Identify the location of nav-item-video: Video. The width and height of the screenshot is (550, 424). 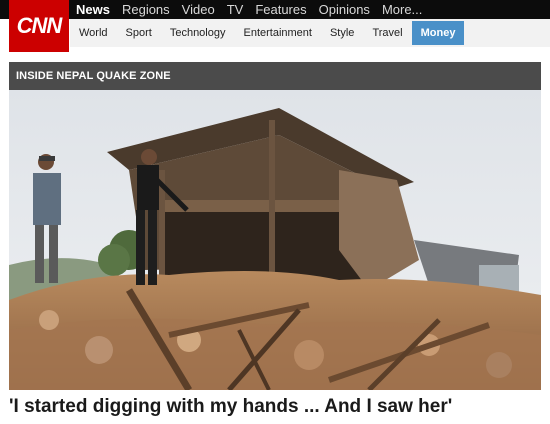
(198, 9).